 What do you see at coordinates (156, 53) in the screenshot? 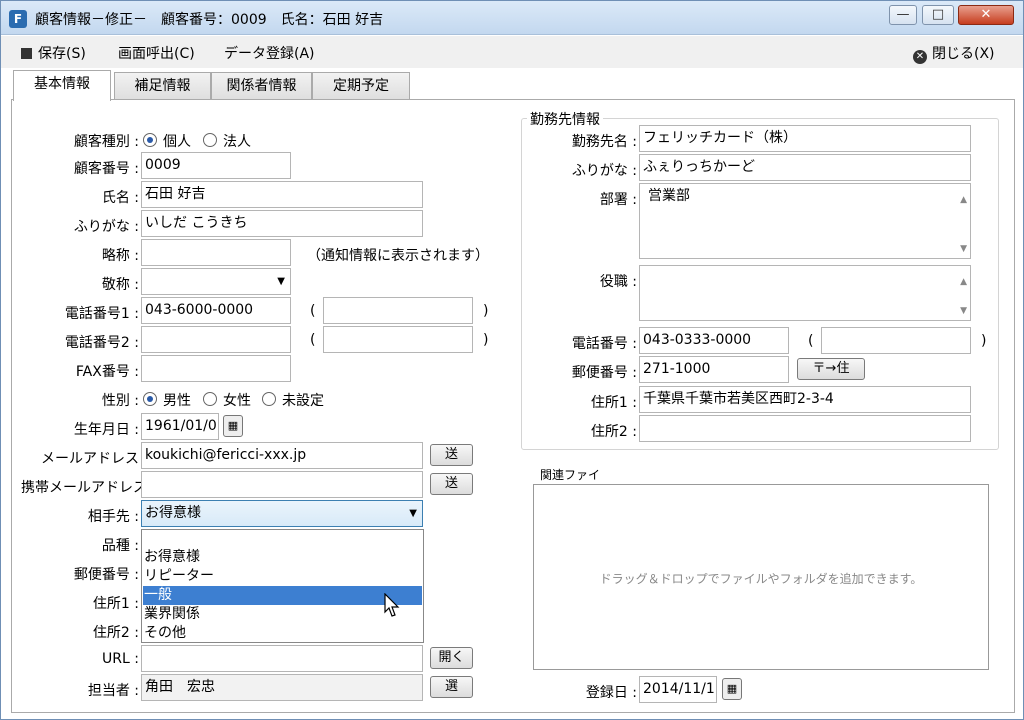
I see `menu-screen-call: 画面呼出(C)` at bounding box center [156, 53].